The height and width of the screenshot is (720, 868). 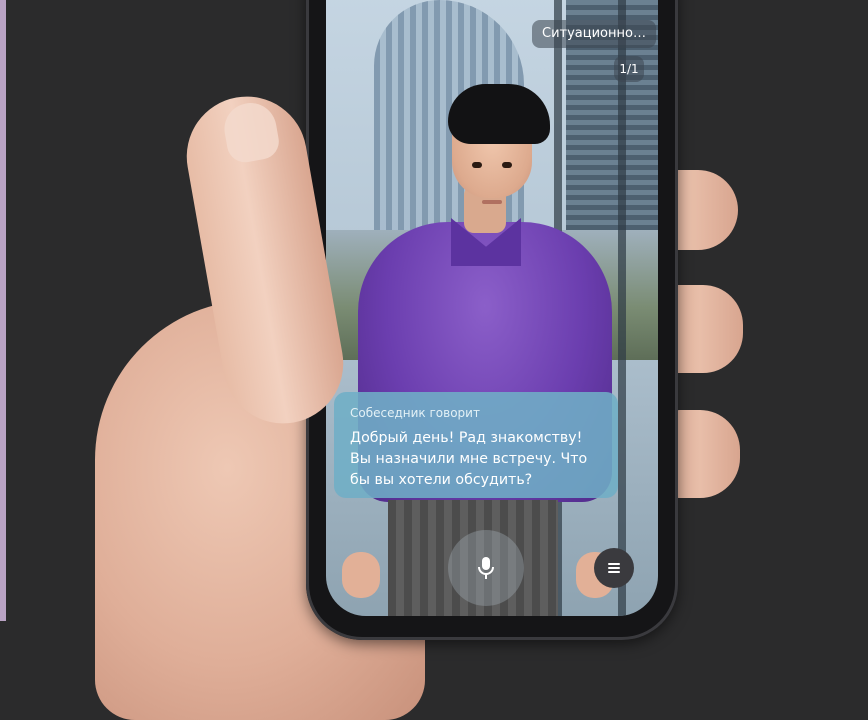 What do you see at coordinates (507, 165) in the screenshot?
I see `avatar-eye-right` at bounding box center [507, 165].